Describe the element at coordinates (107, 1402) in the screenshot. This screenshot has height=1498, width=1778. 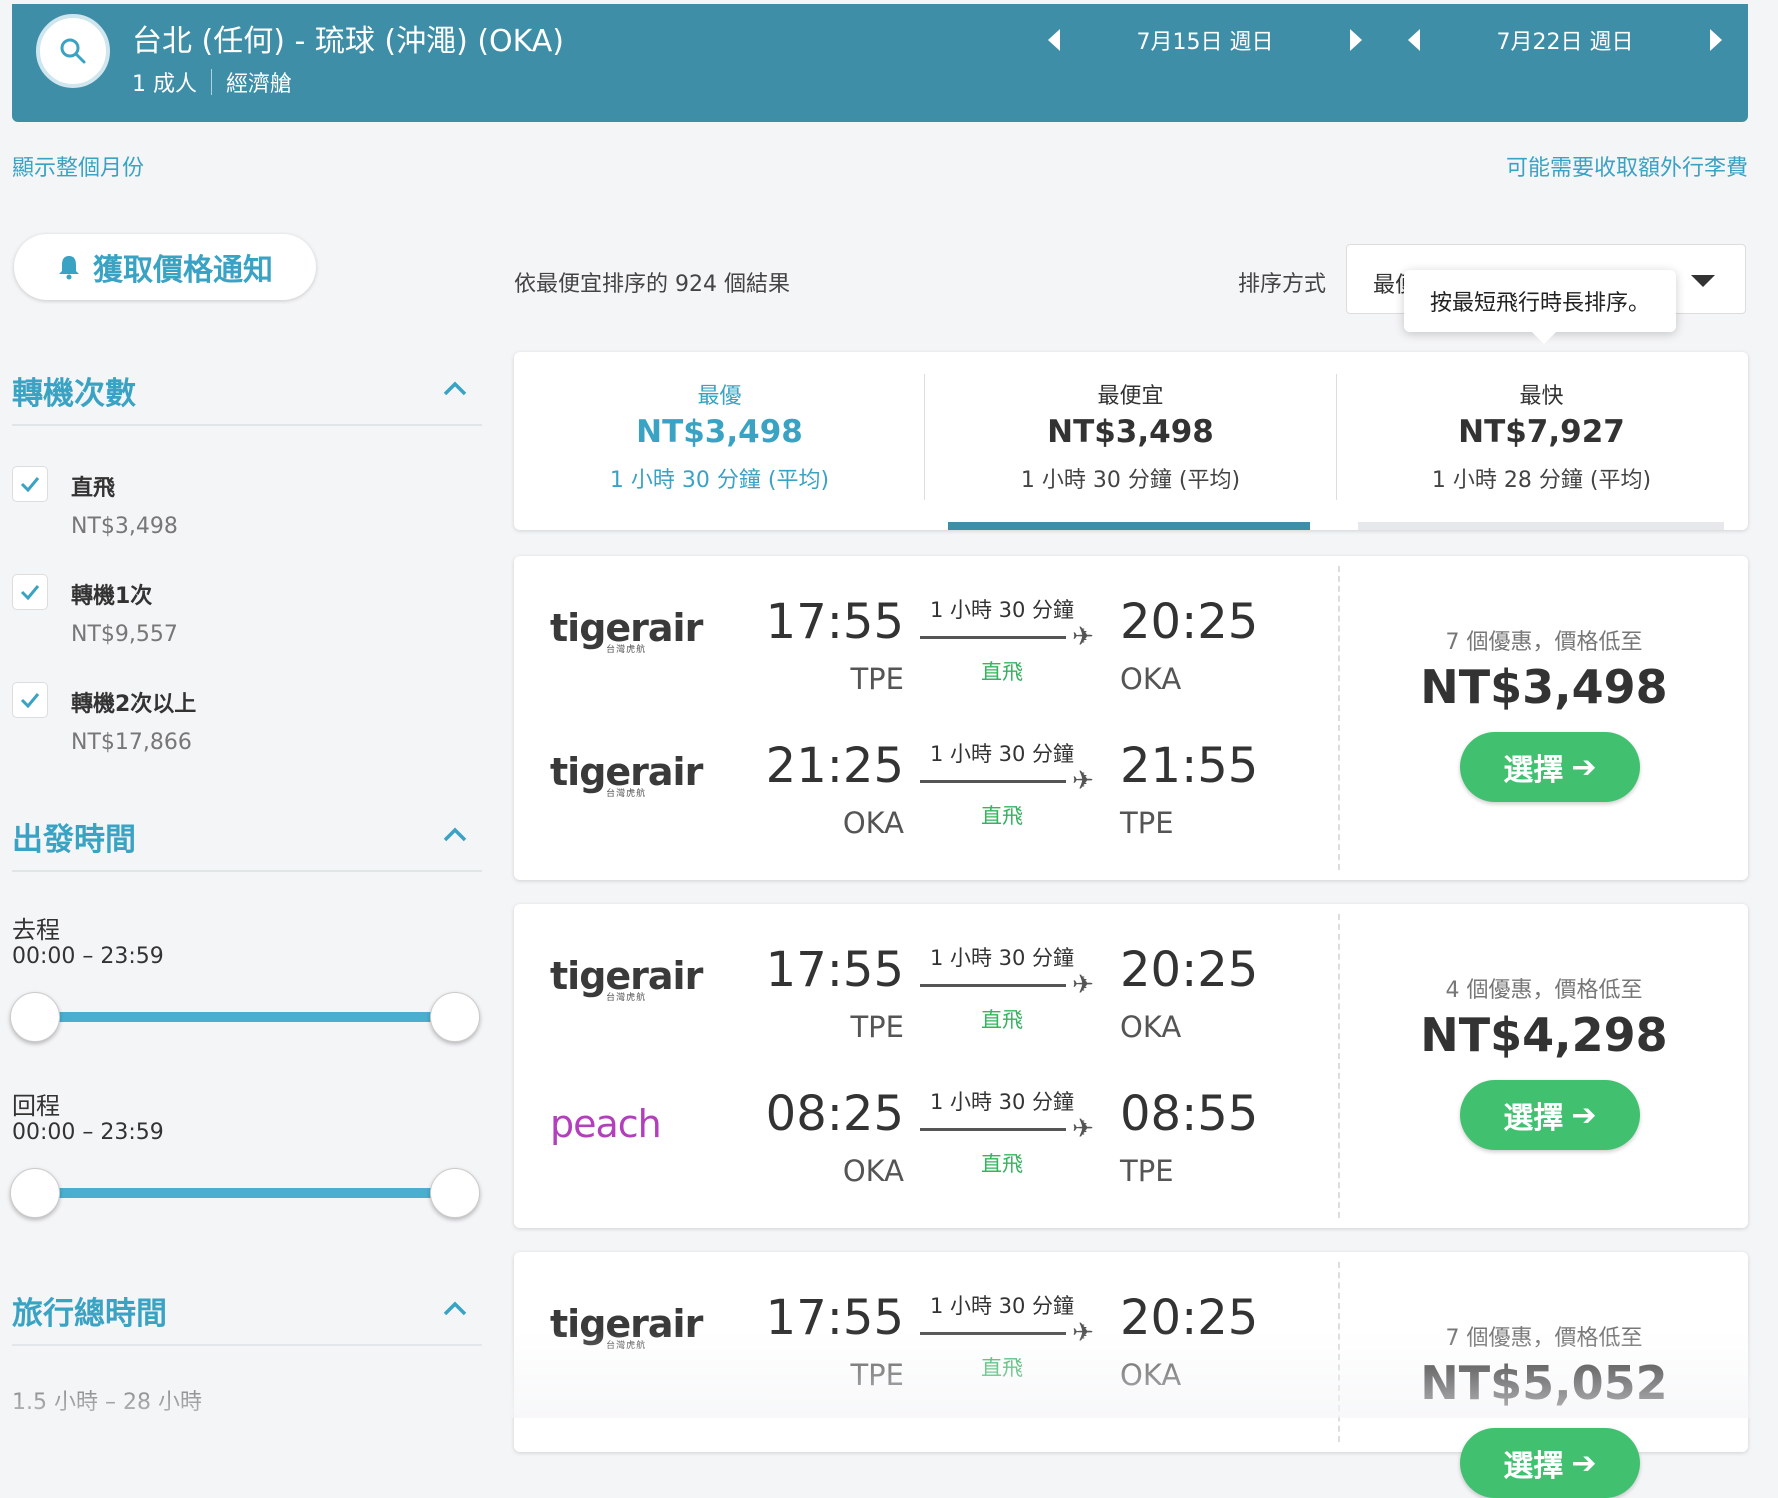
I see `trip-duration-range: 1.5 小時 – 28 小時` at that location.